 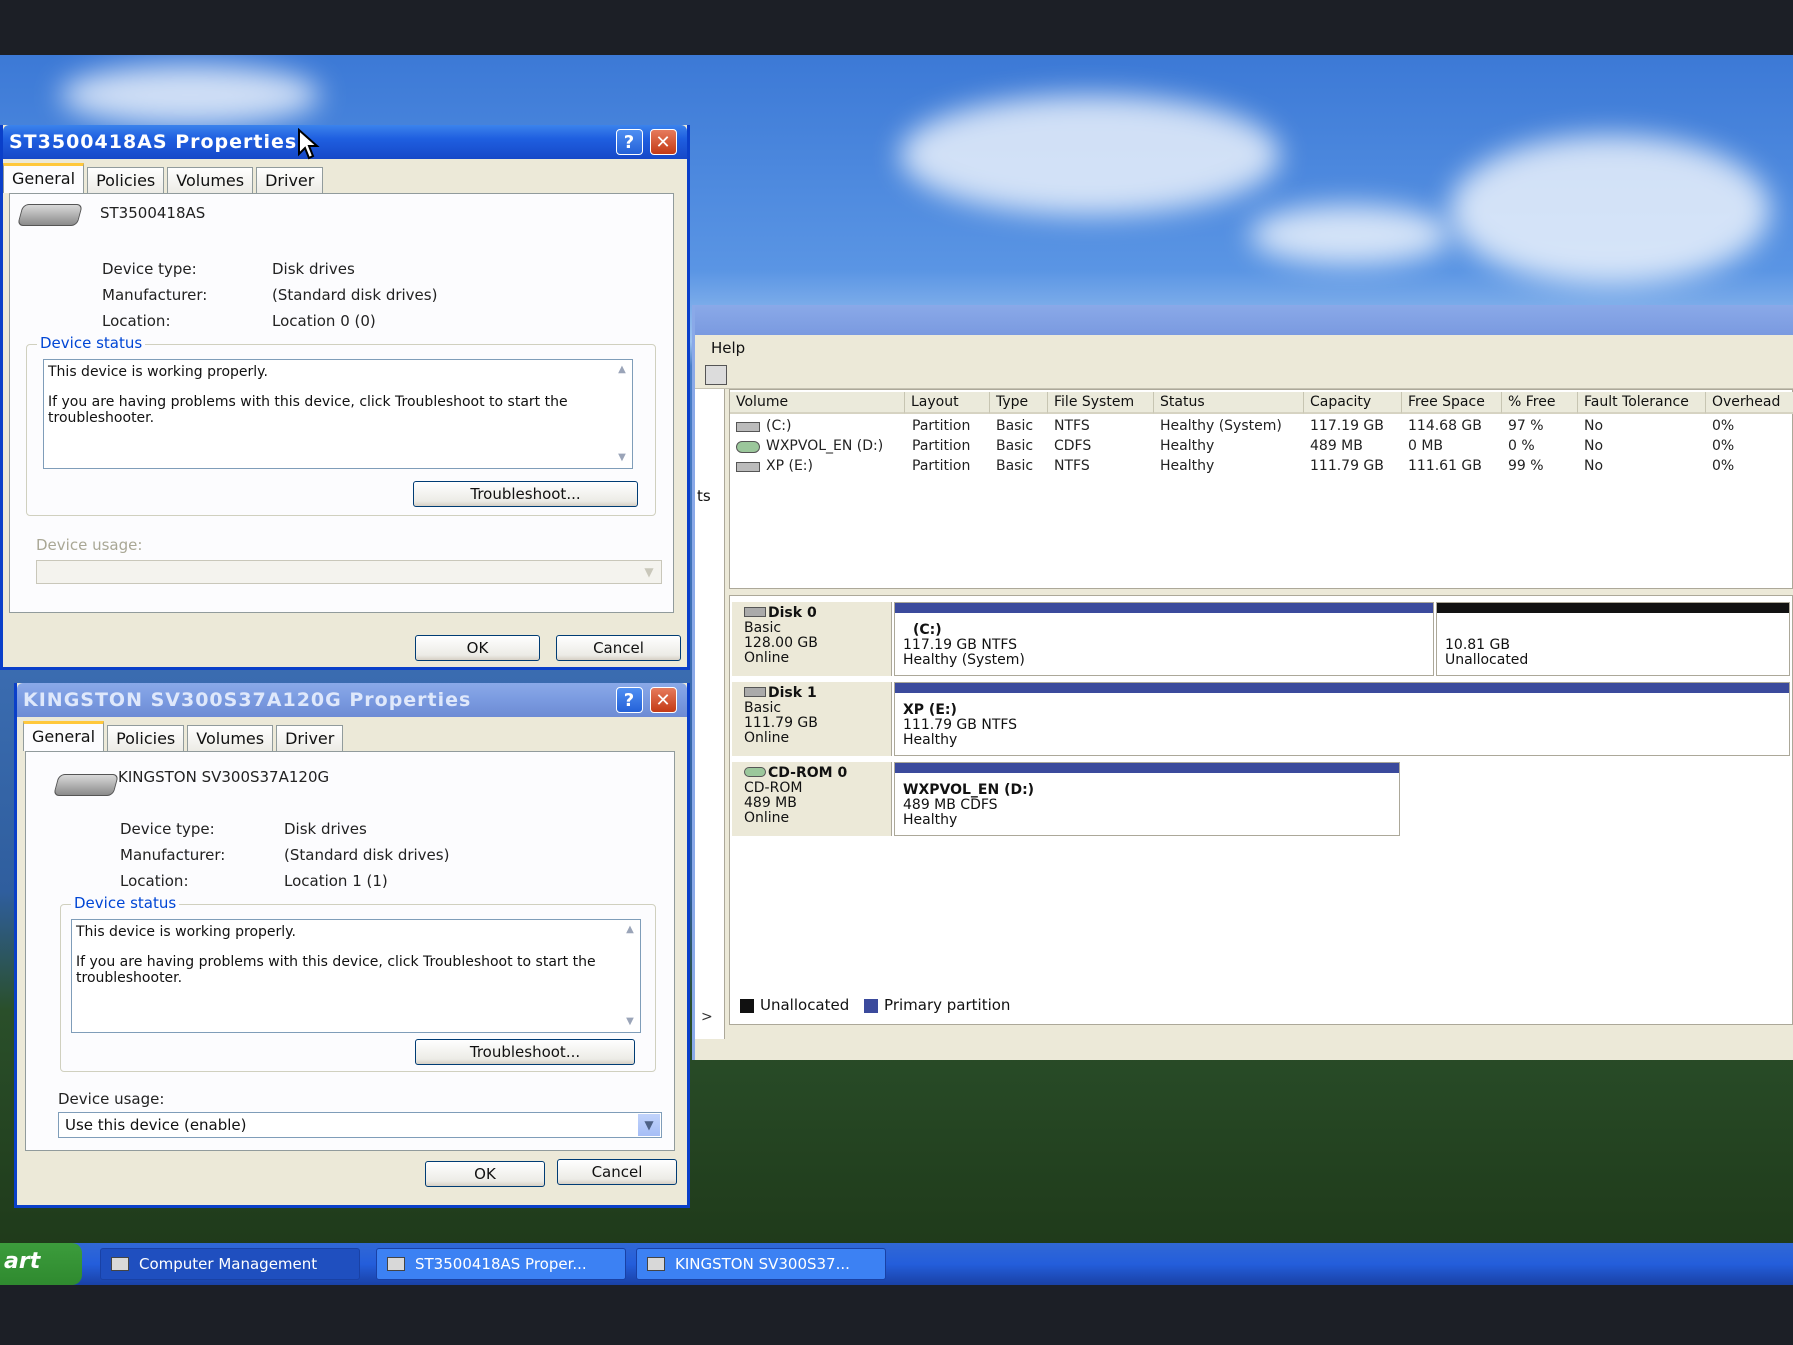 I want to click on start-button: art, so click(x=41, y=1264).